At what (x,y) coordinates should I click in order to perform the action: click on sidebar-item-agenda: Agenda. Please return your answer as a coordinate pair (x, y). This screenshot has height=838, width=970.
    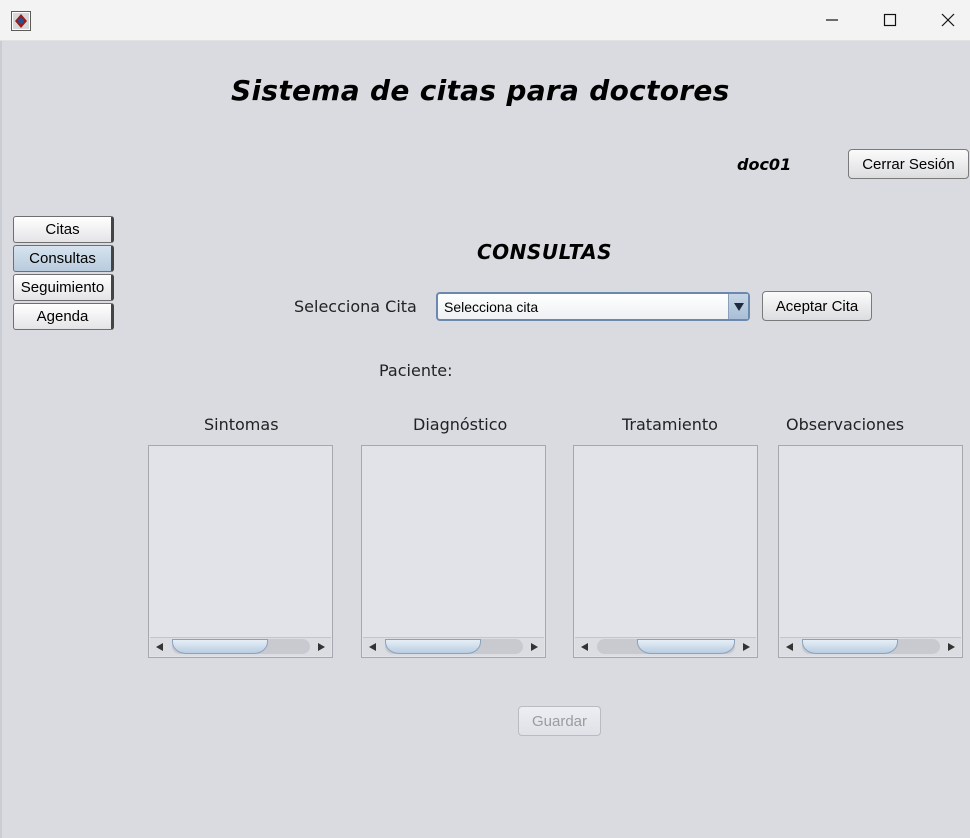
    Looking at the image, I should click on (63, 316).